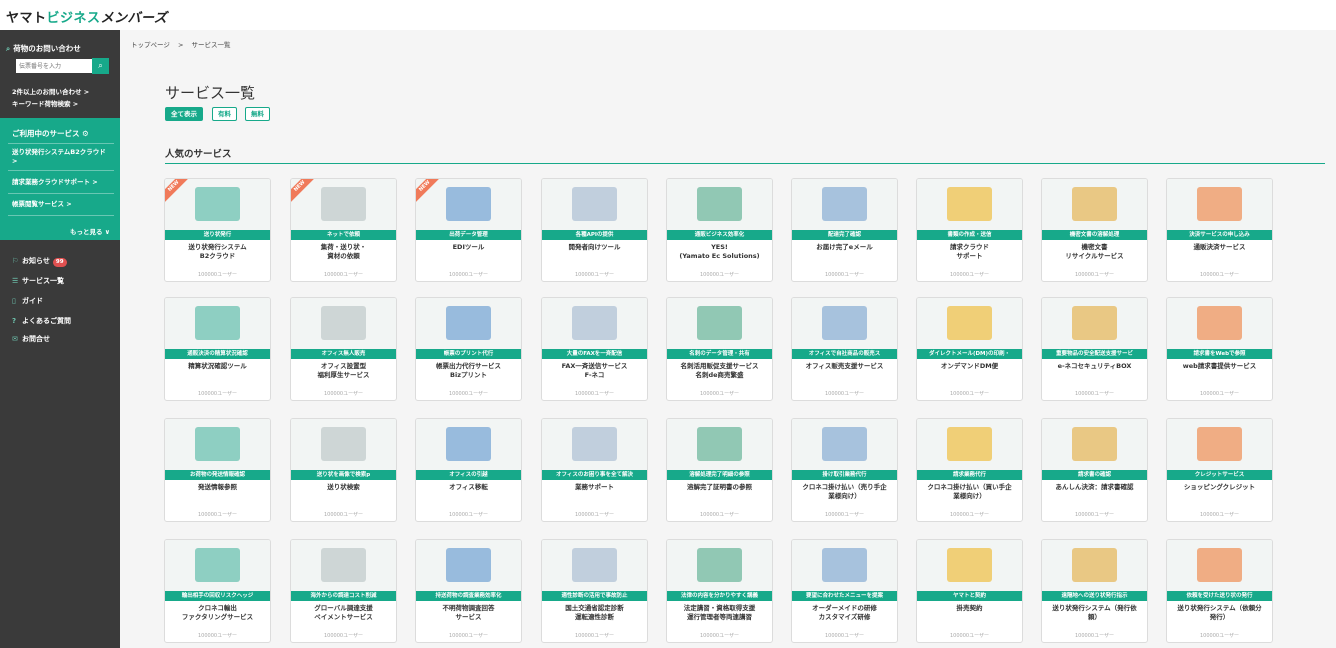 The image size is (1336, 648). I want to click on filter-paid-button: 有料, so click(224, 114).